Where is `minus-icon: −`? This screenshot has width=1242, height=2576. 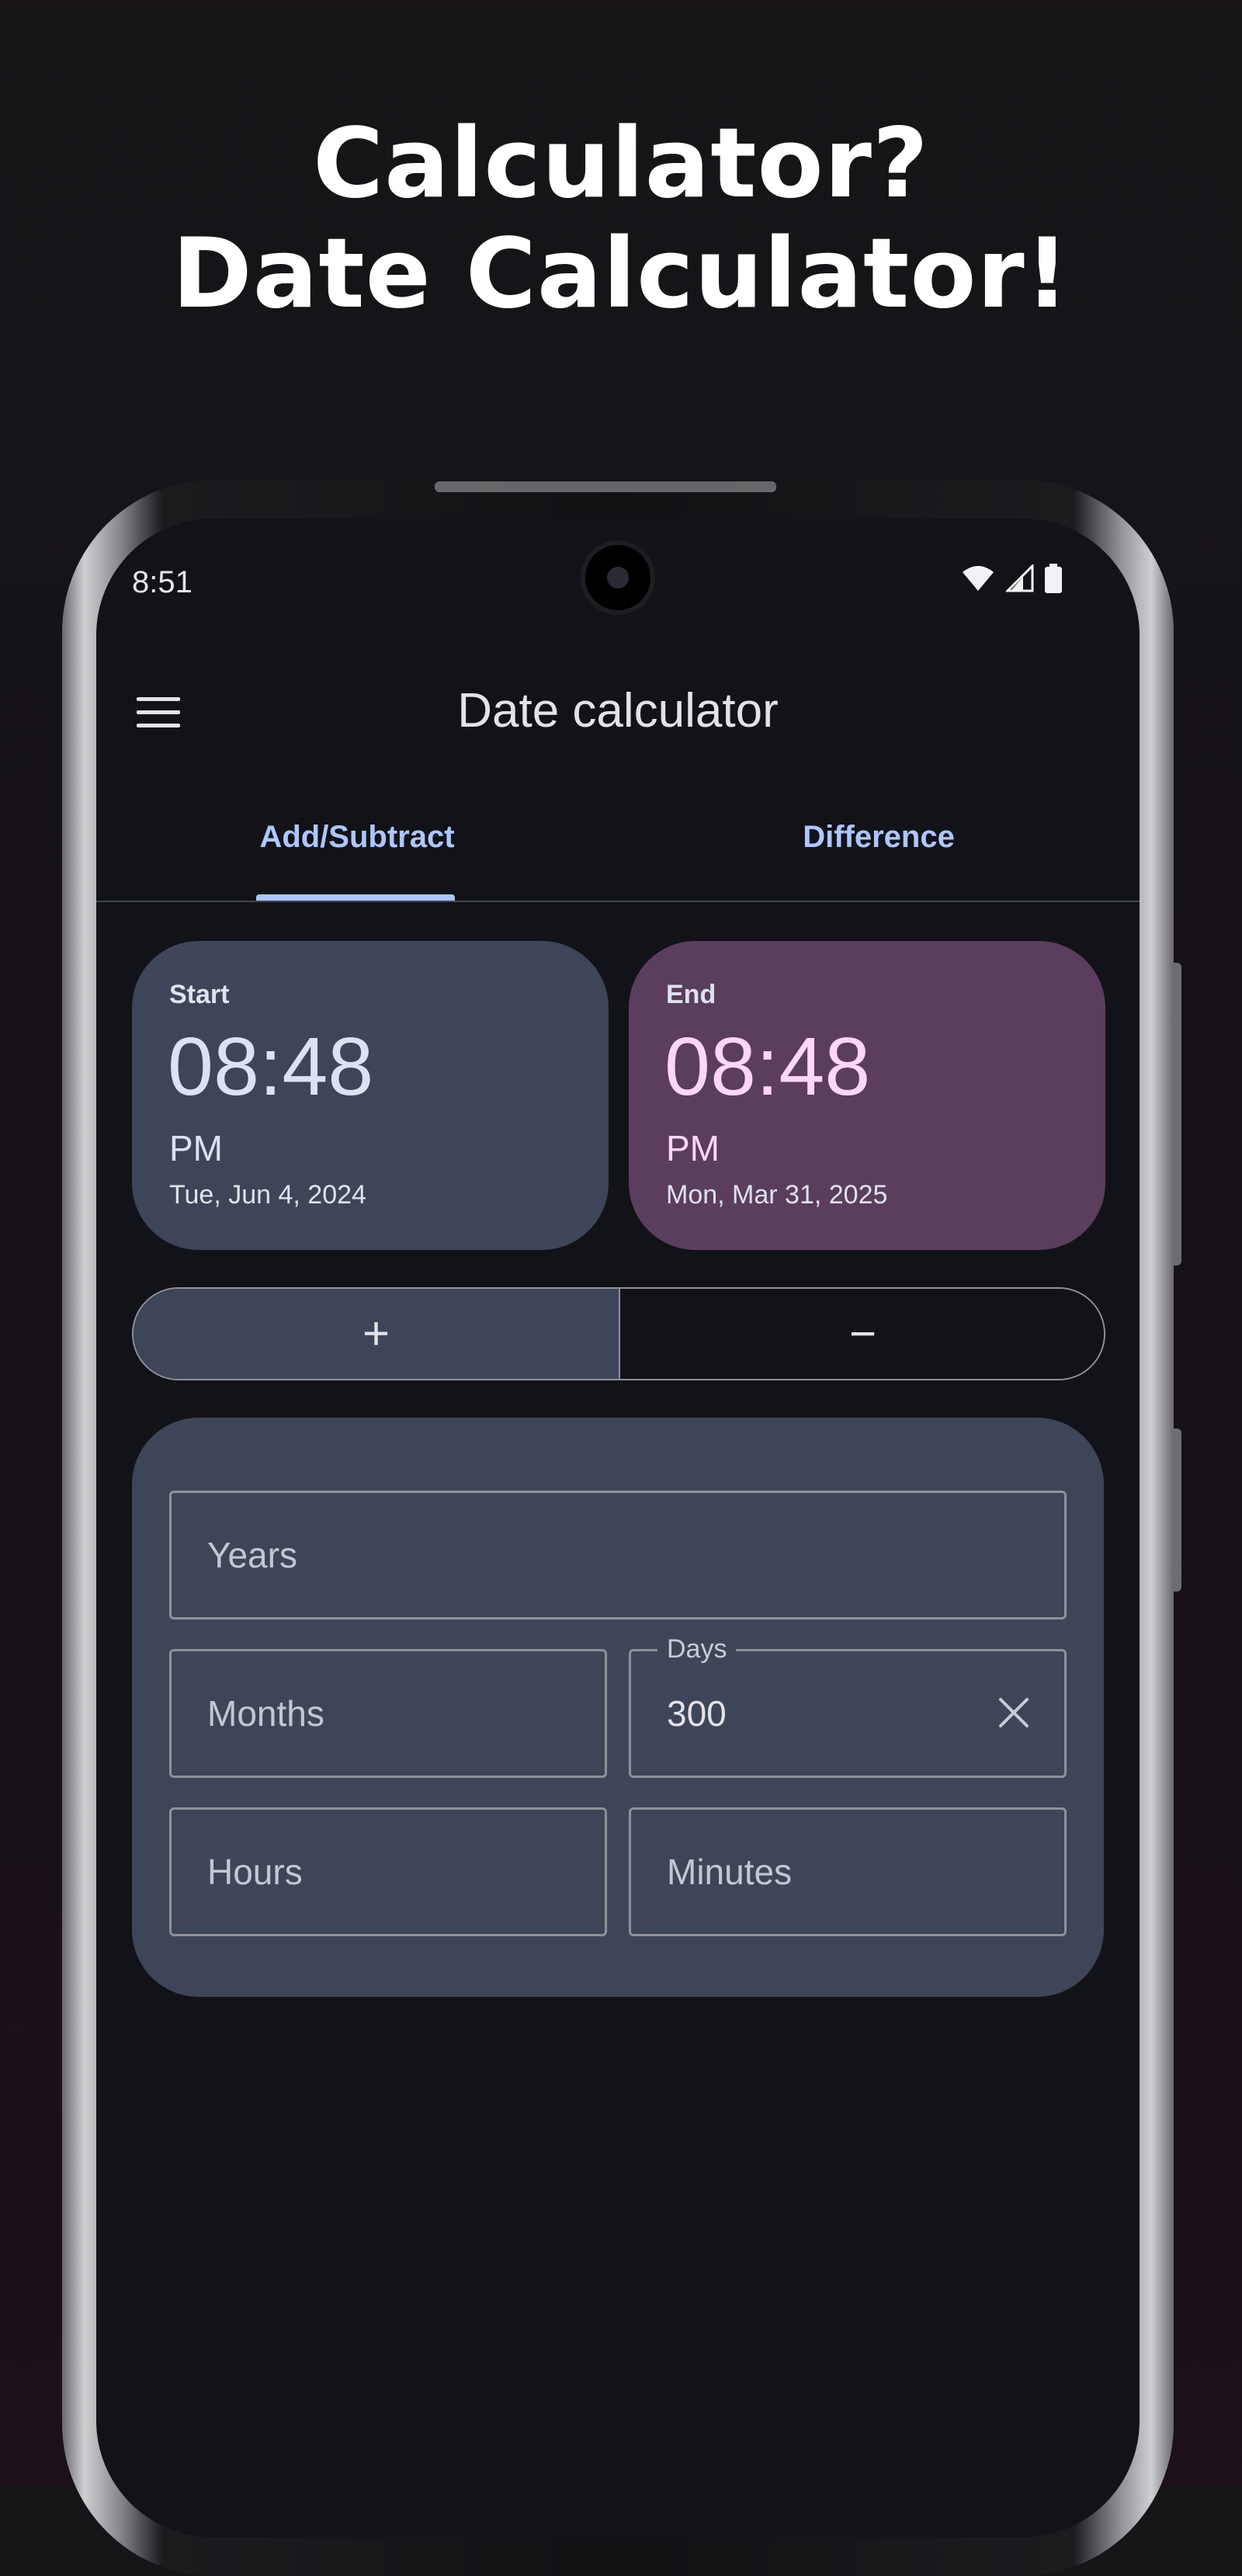 minus-icon: − is located at coordinates (862, 1333).